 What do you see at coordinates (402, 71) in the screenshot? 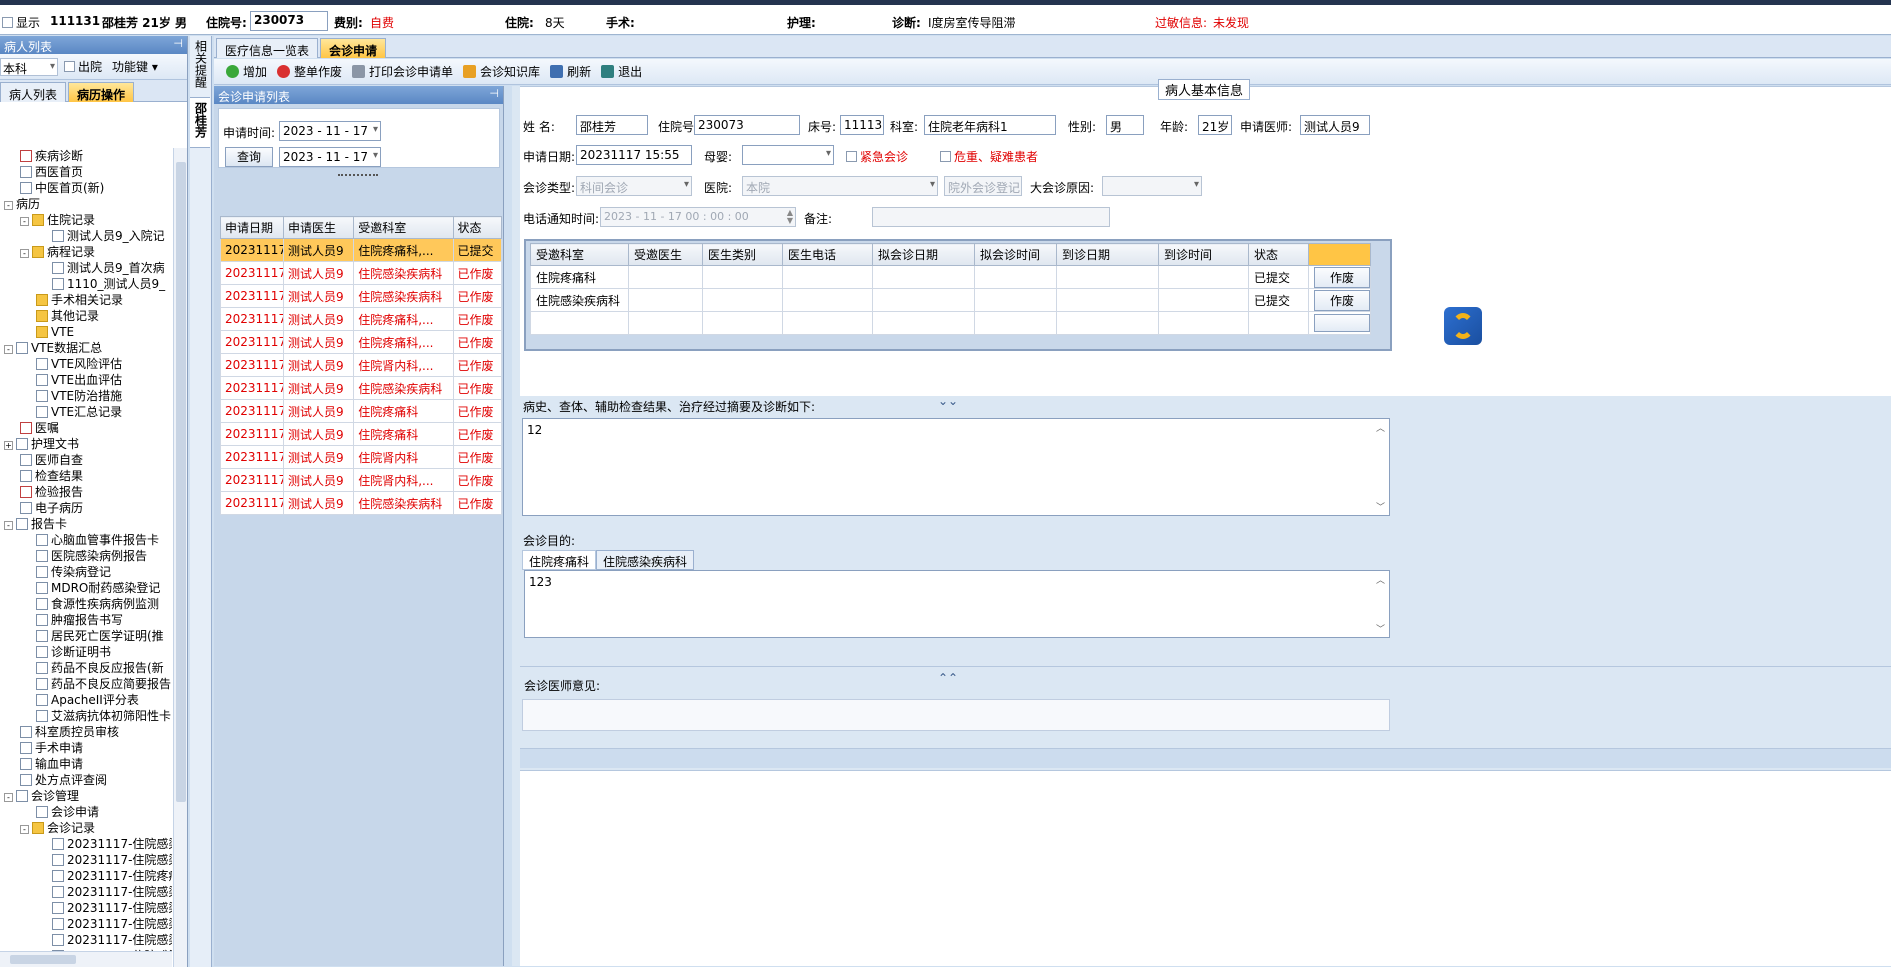
I see `print-button: 打印会诊申请单` at bounding box center [402, 71].